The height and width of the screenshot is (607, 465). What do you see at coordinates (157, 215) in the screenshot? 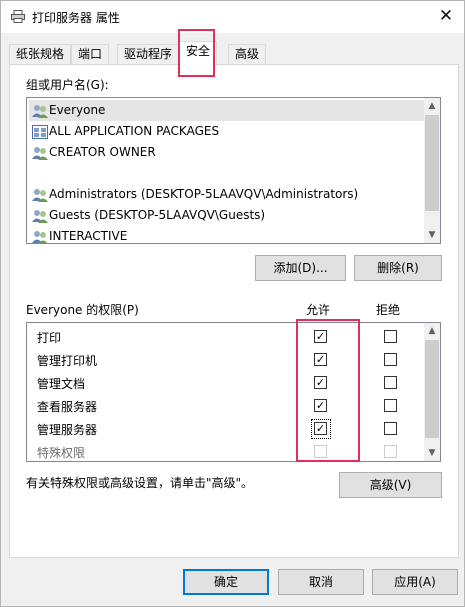
I see `list-item-label: Guests (DESKTOP-5LAAVQV\Guests)` at bounding box center [157, 215].